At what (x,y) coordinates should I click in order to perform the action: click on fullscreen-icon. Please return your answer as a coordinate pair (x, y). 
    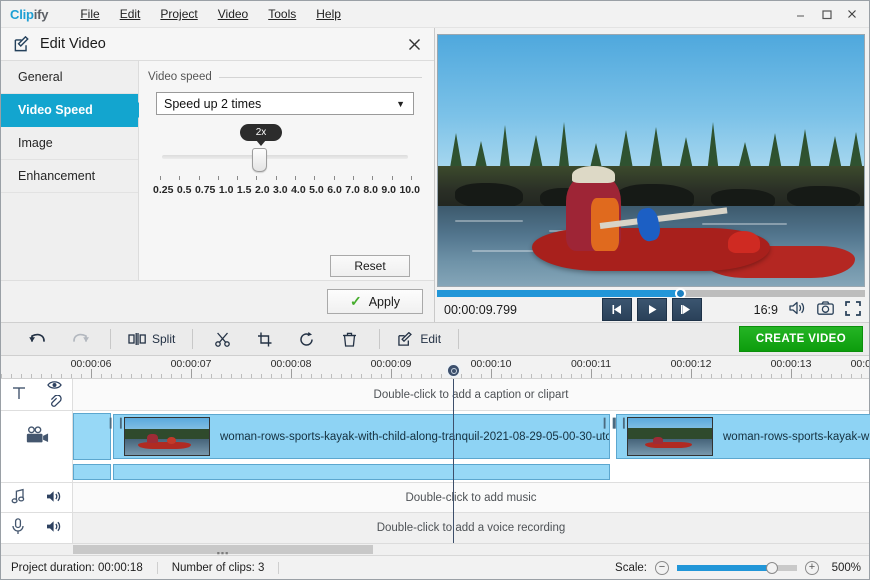
    Looking at the image, I should click on (853, 309).